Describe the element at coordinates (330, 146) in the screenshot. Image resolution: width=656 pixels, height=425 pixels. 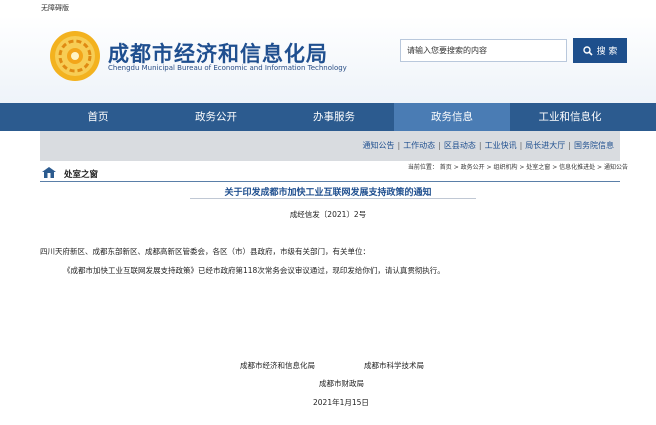
I see `sub-nav: 通知公告 | 工作动态 | 区县动态 | 工业快讯 | 局长进大厅 | 国务院信息` at that location.